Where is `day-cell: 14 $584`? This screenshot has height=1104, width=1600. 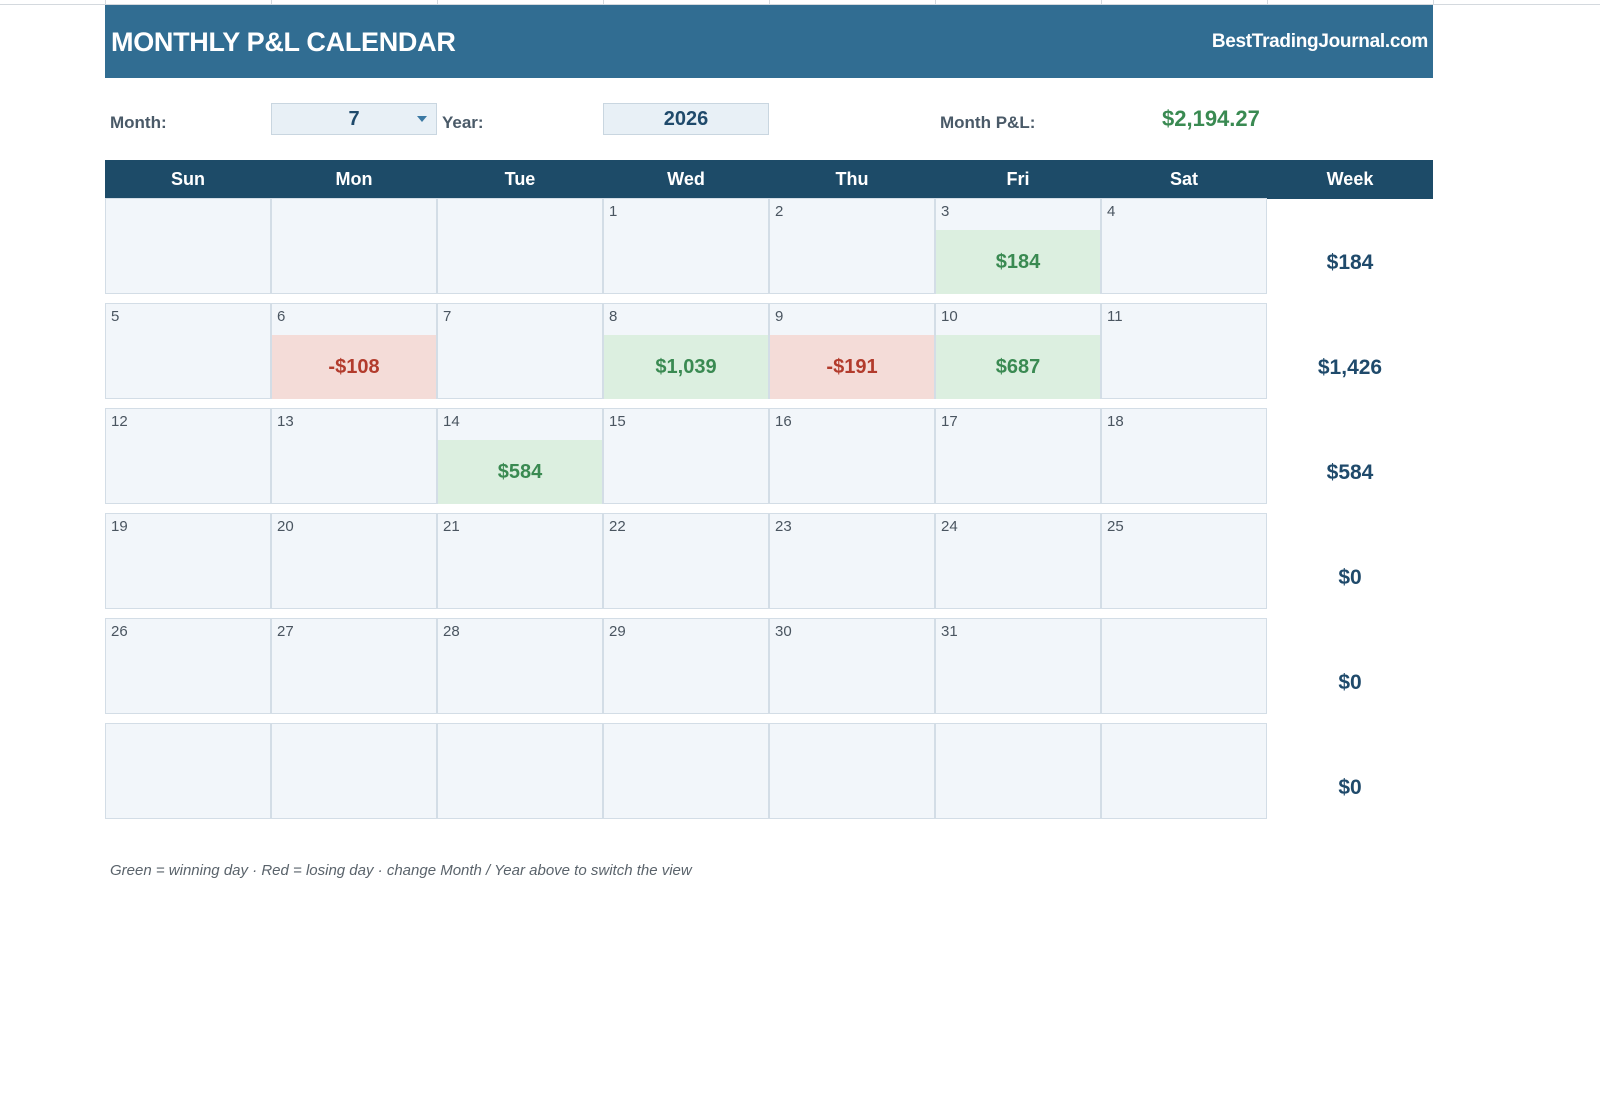
day-cell: 14 $584 is located at coordinates (520, 456).